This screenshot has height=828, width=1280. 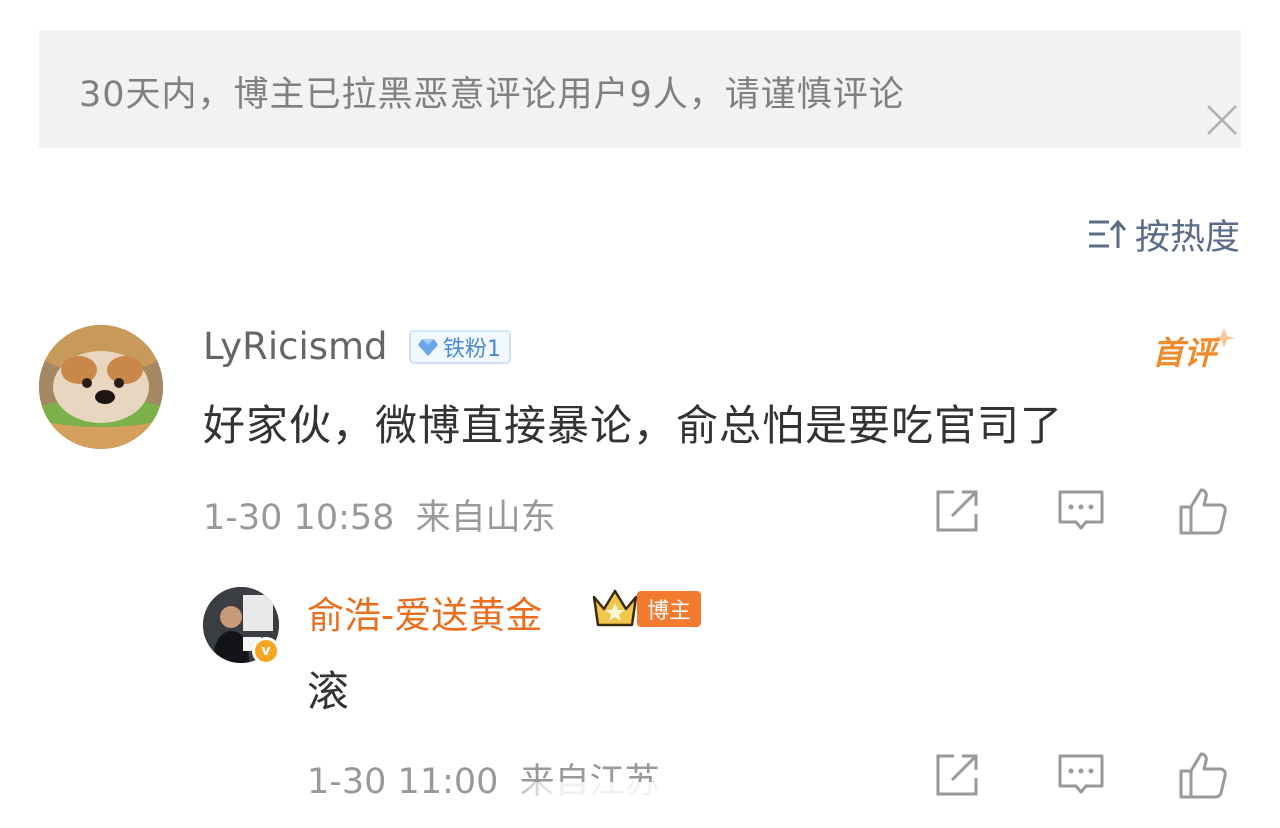 What do you see at coordinates (424, 612) in the screenshot?
I see `reply-username: 俞浩-爱送黄金` at bounding box center [424, 612].